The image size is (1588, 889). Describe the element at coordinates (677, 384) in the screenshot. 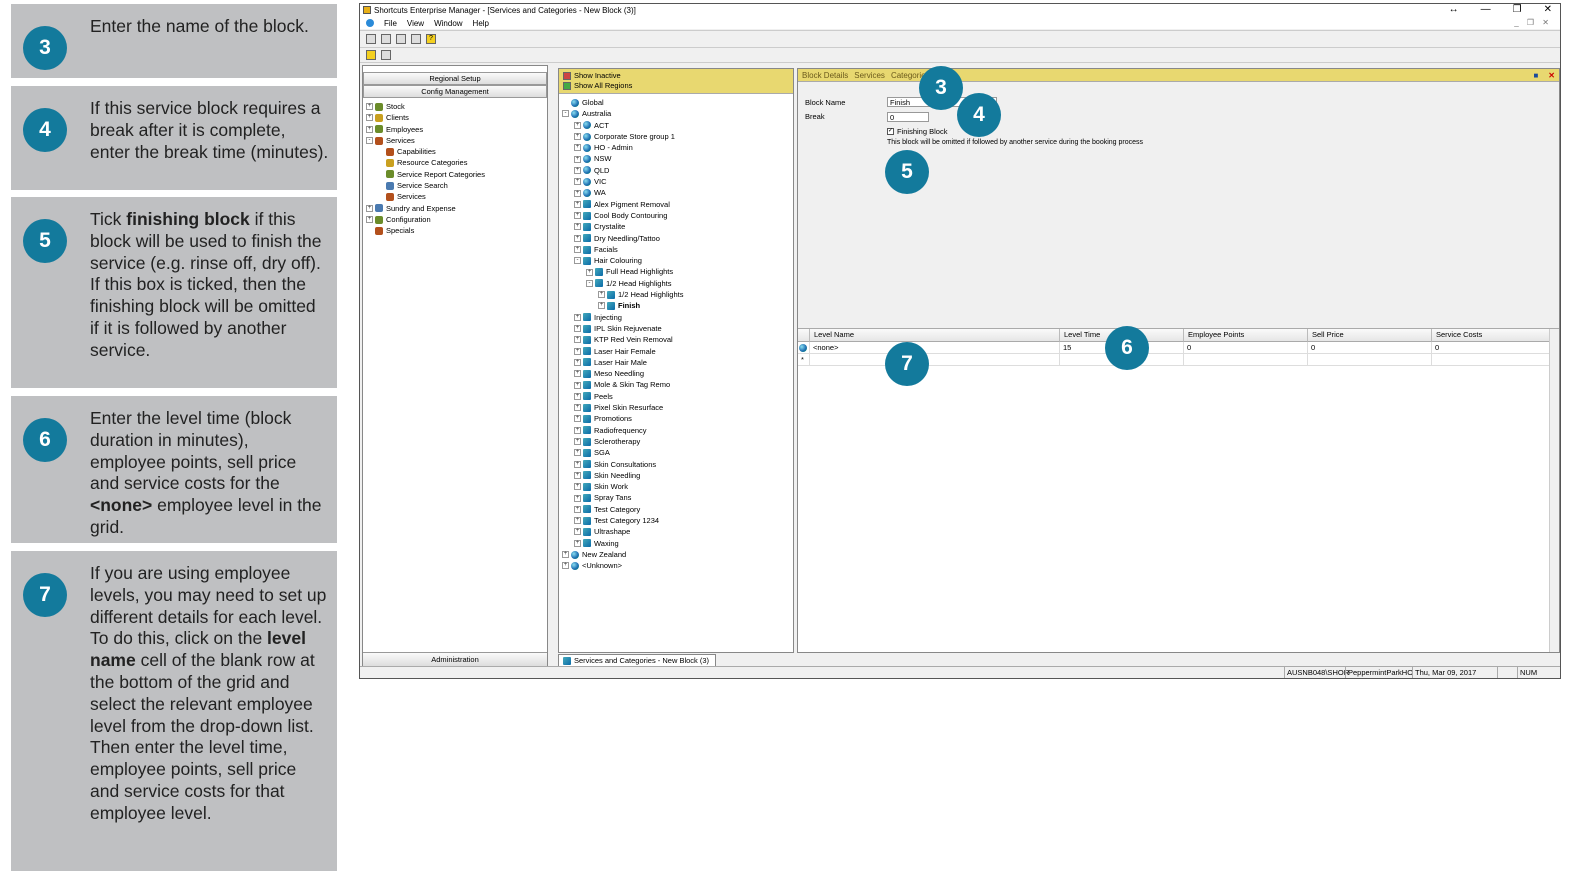

I see `tree-item: + Mole & Skin Tag Remo` at that location.